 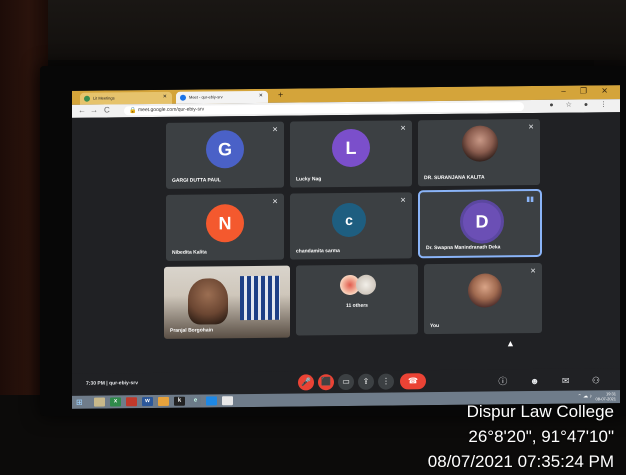 What do you see at coordinates (580, 104) in the screenshot?
I see `browser-toolbar-icons: ● ☆ ● ⋮` at bounding box center [580, 104].